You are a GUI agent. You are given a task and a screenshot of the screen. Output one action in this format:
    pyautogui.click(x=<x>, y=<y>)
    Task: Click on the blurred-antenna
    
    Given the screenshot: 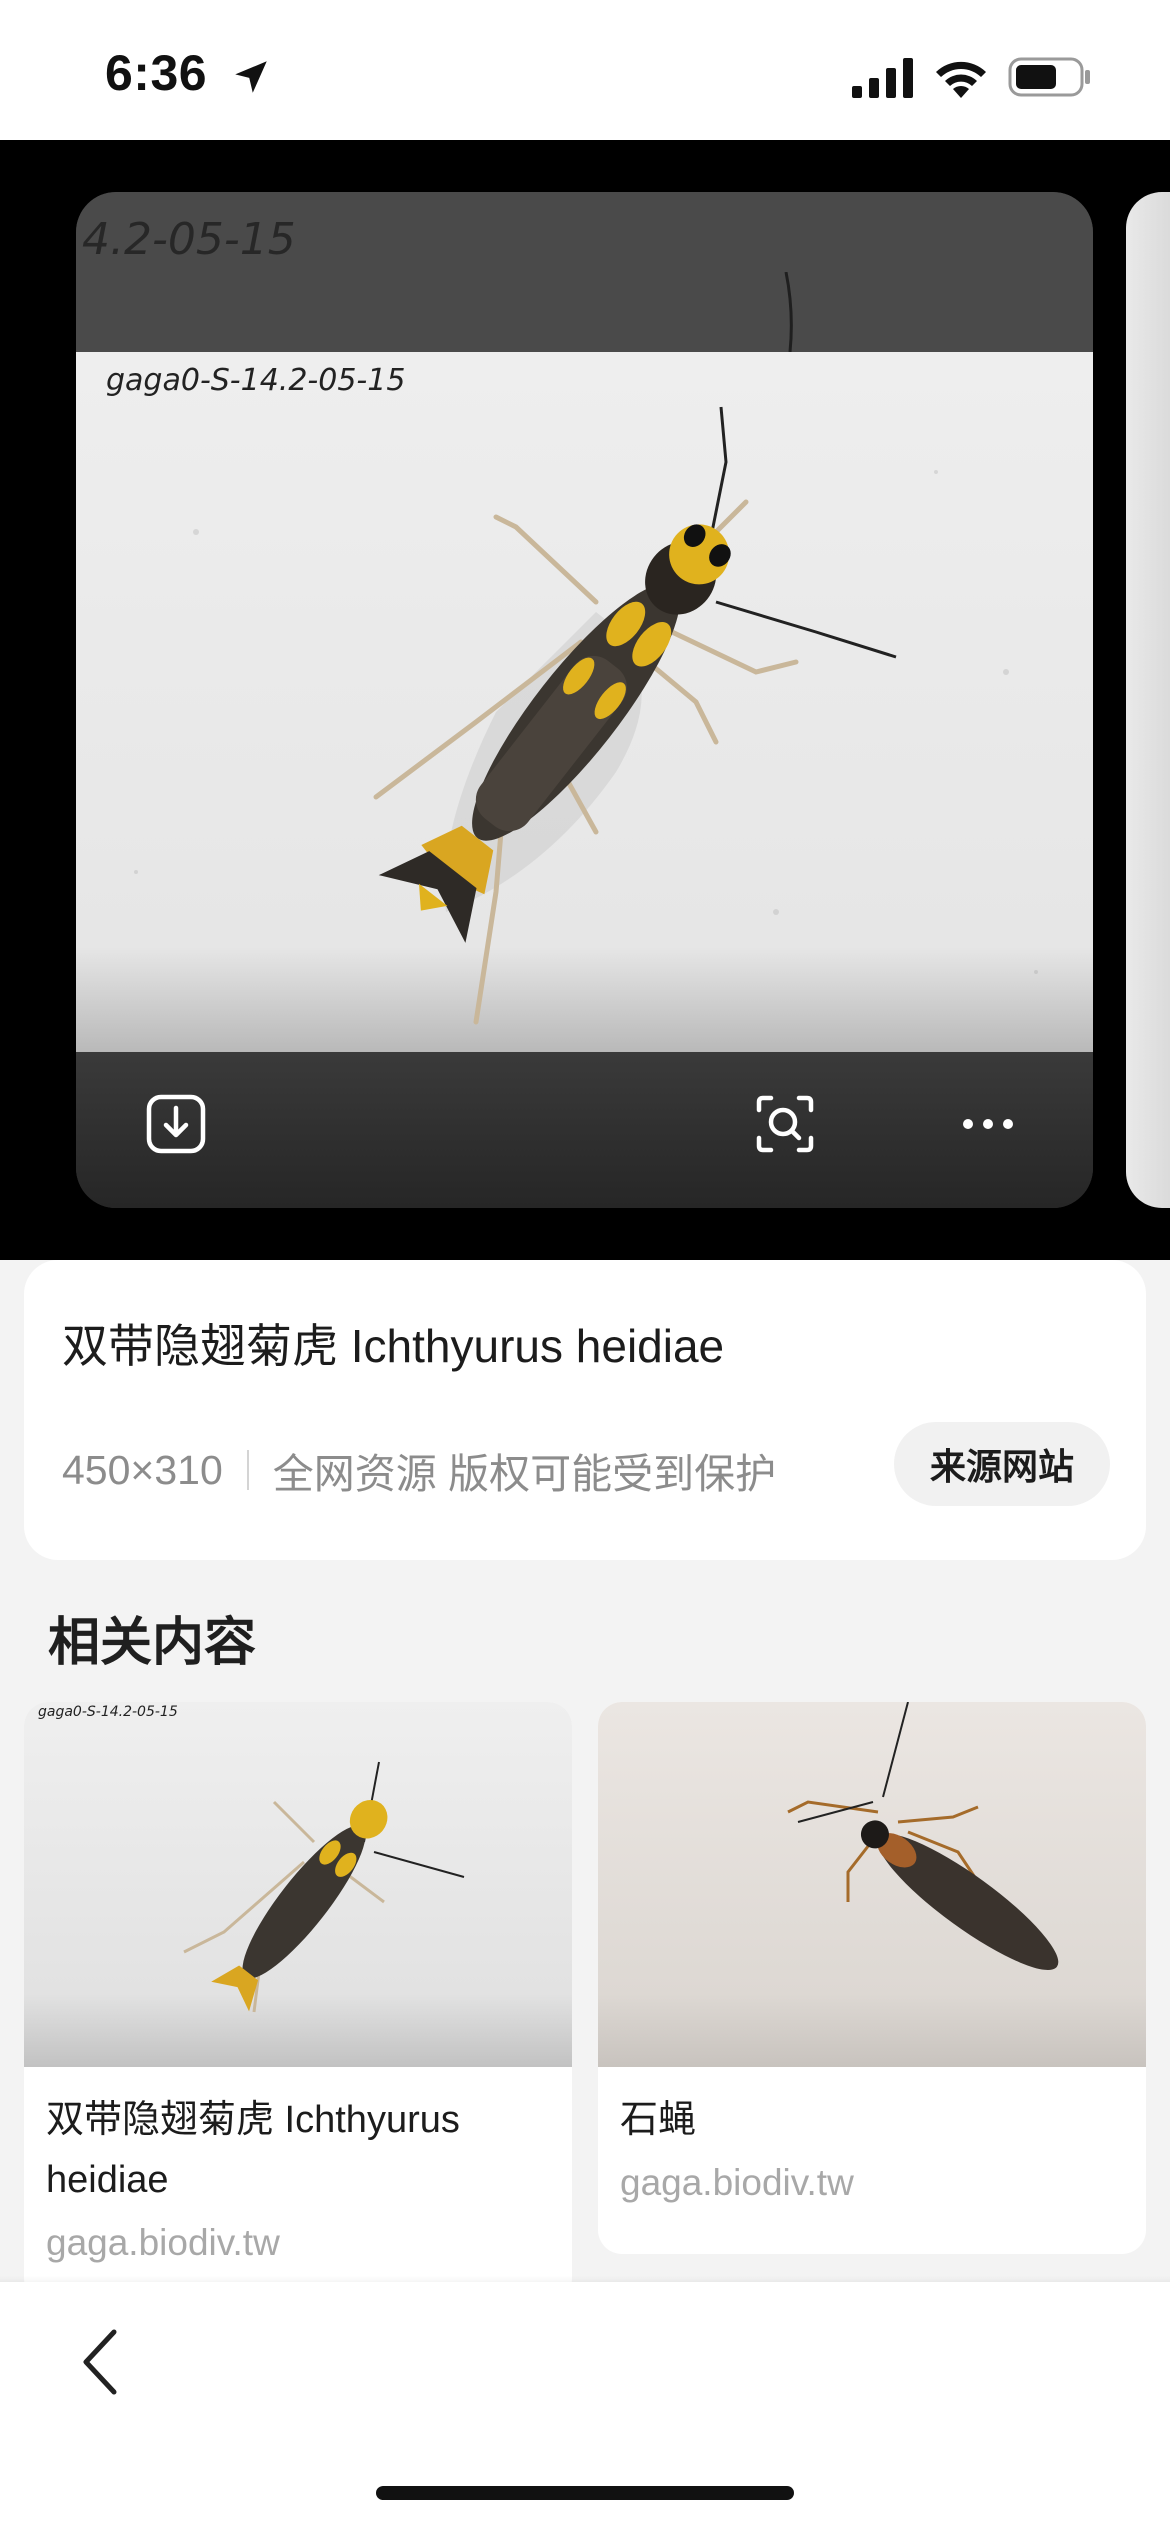 What is the action you would take?
    pyautogui.click(x=788, y=312)
    